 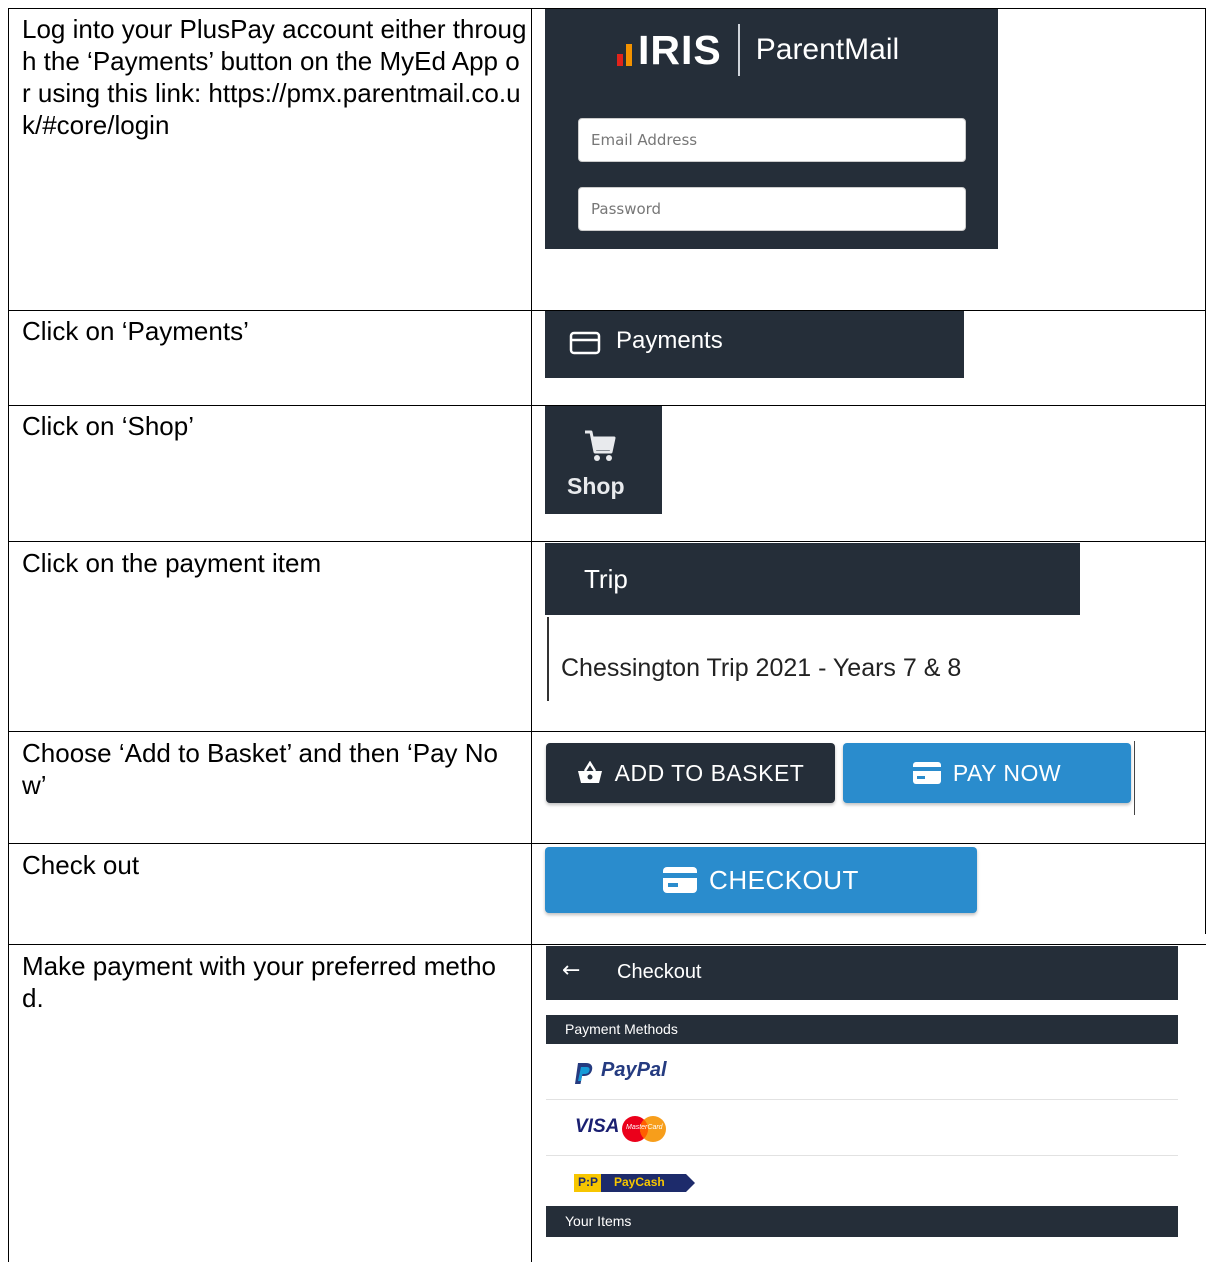 What do you see at coordinates (680, 49) in the screenshot?
I see `logo-brand: IRIS` at bounding box center [680, 49].